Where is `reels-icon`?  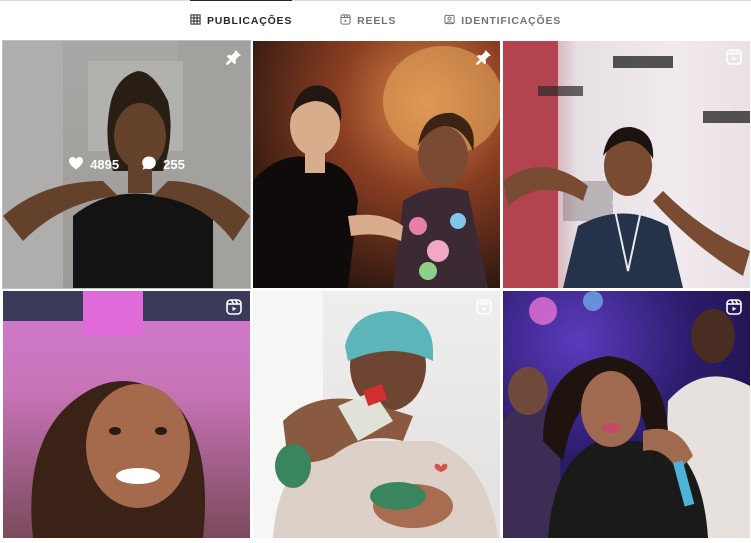 reels-icon is located at coordinates (345, 20).